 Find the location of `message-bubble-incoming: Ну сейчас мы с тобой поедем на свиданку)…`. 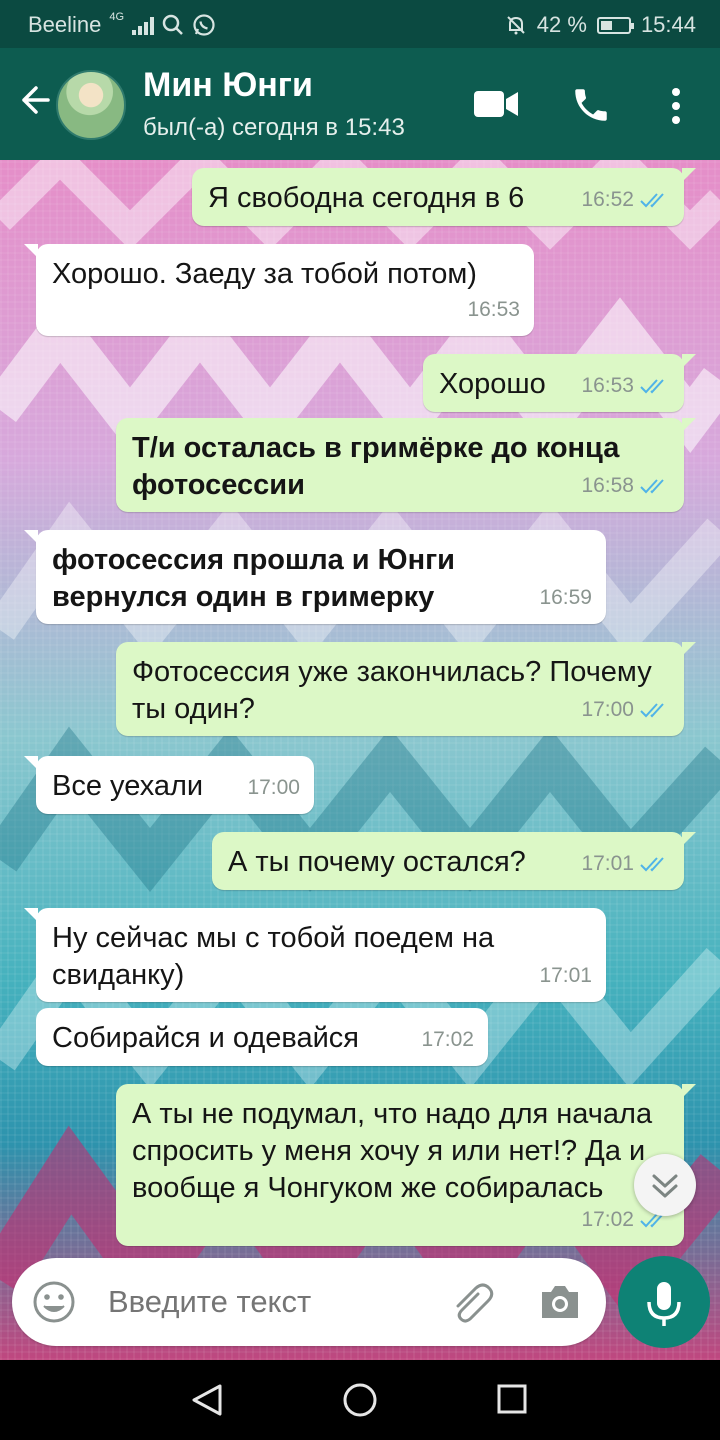

message-bubble-incoming: Ну сейчас мы с тобой поедем на свиданку)… is located at coordinates (315, 955).